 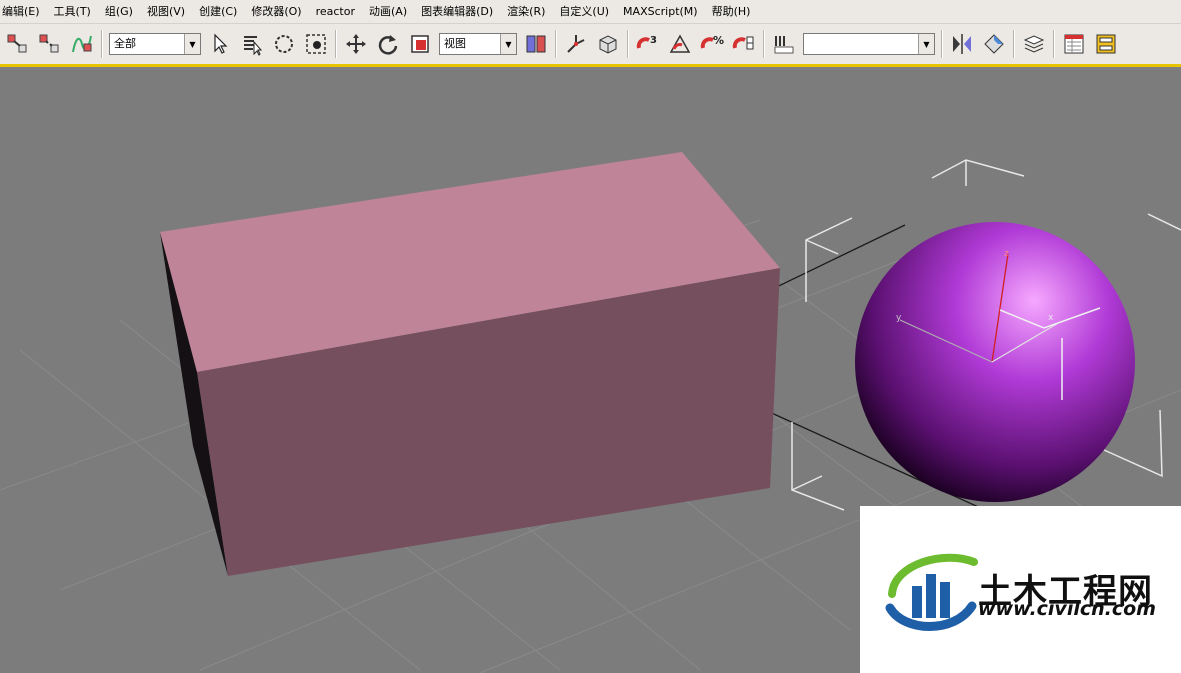 I want to click on layers-icon, so click(x=1034, y=44).